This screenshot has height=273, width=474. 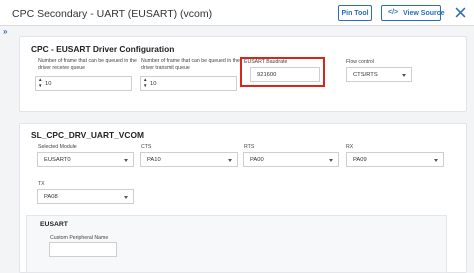 What do you see at coordinates (79, 238) in the screenshot?
I see `custom-peripheral-name-label: Custom Peripheral Name` at bounding box center [79, 238].